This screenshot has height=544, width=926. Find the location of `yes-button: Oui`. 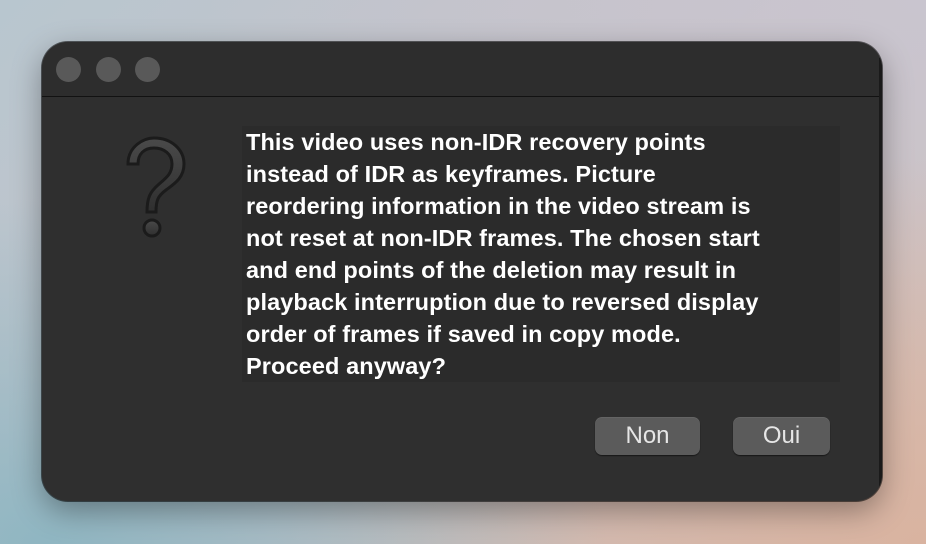

yes-button: Oui is located at coordinates (781, 436).